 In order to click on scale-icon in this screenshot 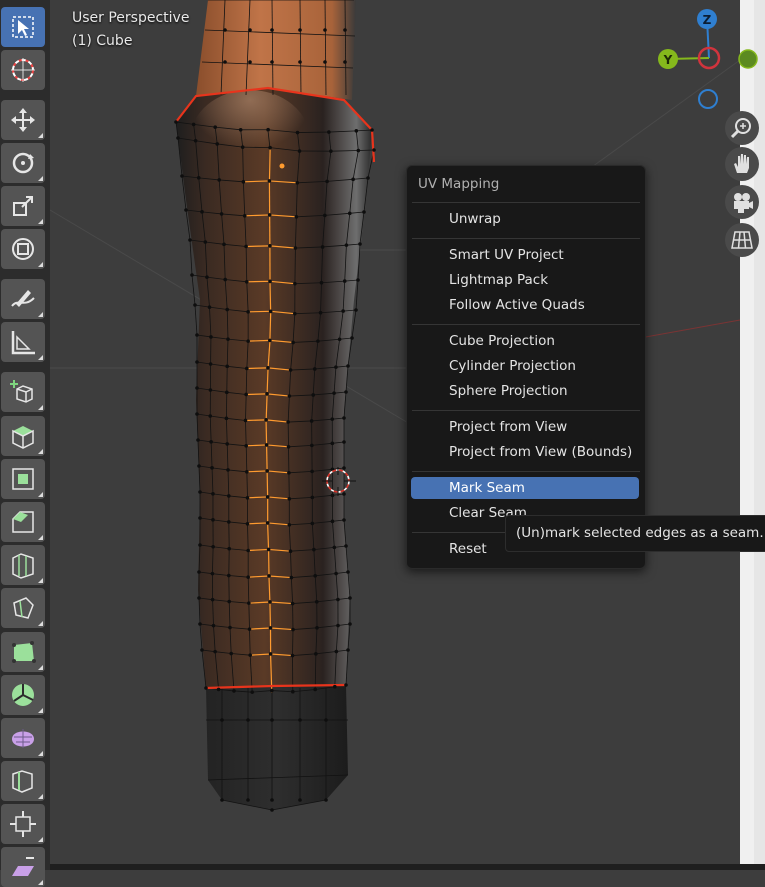, I will do `click(23, 206)`.